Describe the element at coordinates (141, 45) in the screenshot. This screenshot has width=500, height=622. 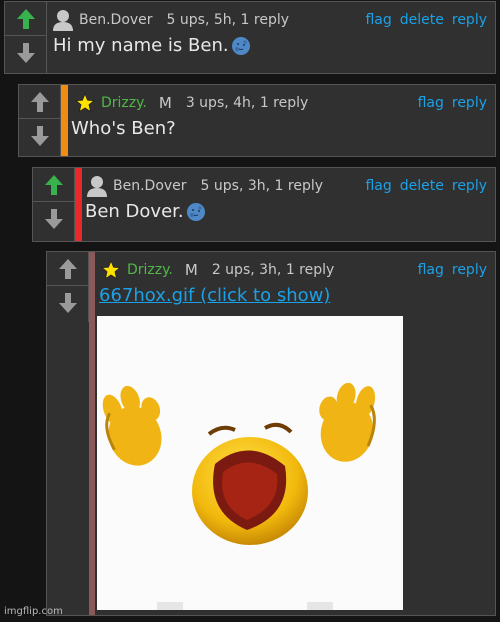
I see `comment-text: Hi my name is Ben.` at that location.